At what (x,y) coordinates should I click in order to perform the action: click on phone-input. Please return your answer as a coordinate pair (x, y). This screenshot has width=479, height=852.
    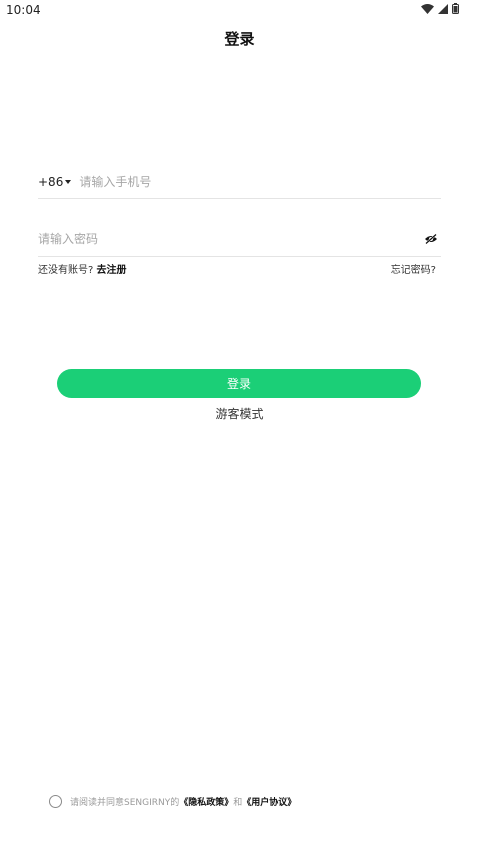
    Looking at the image, I should click on (260, 182).